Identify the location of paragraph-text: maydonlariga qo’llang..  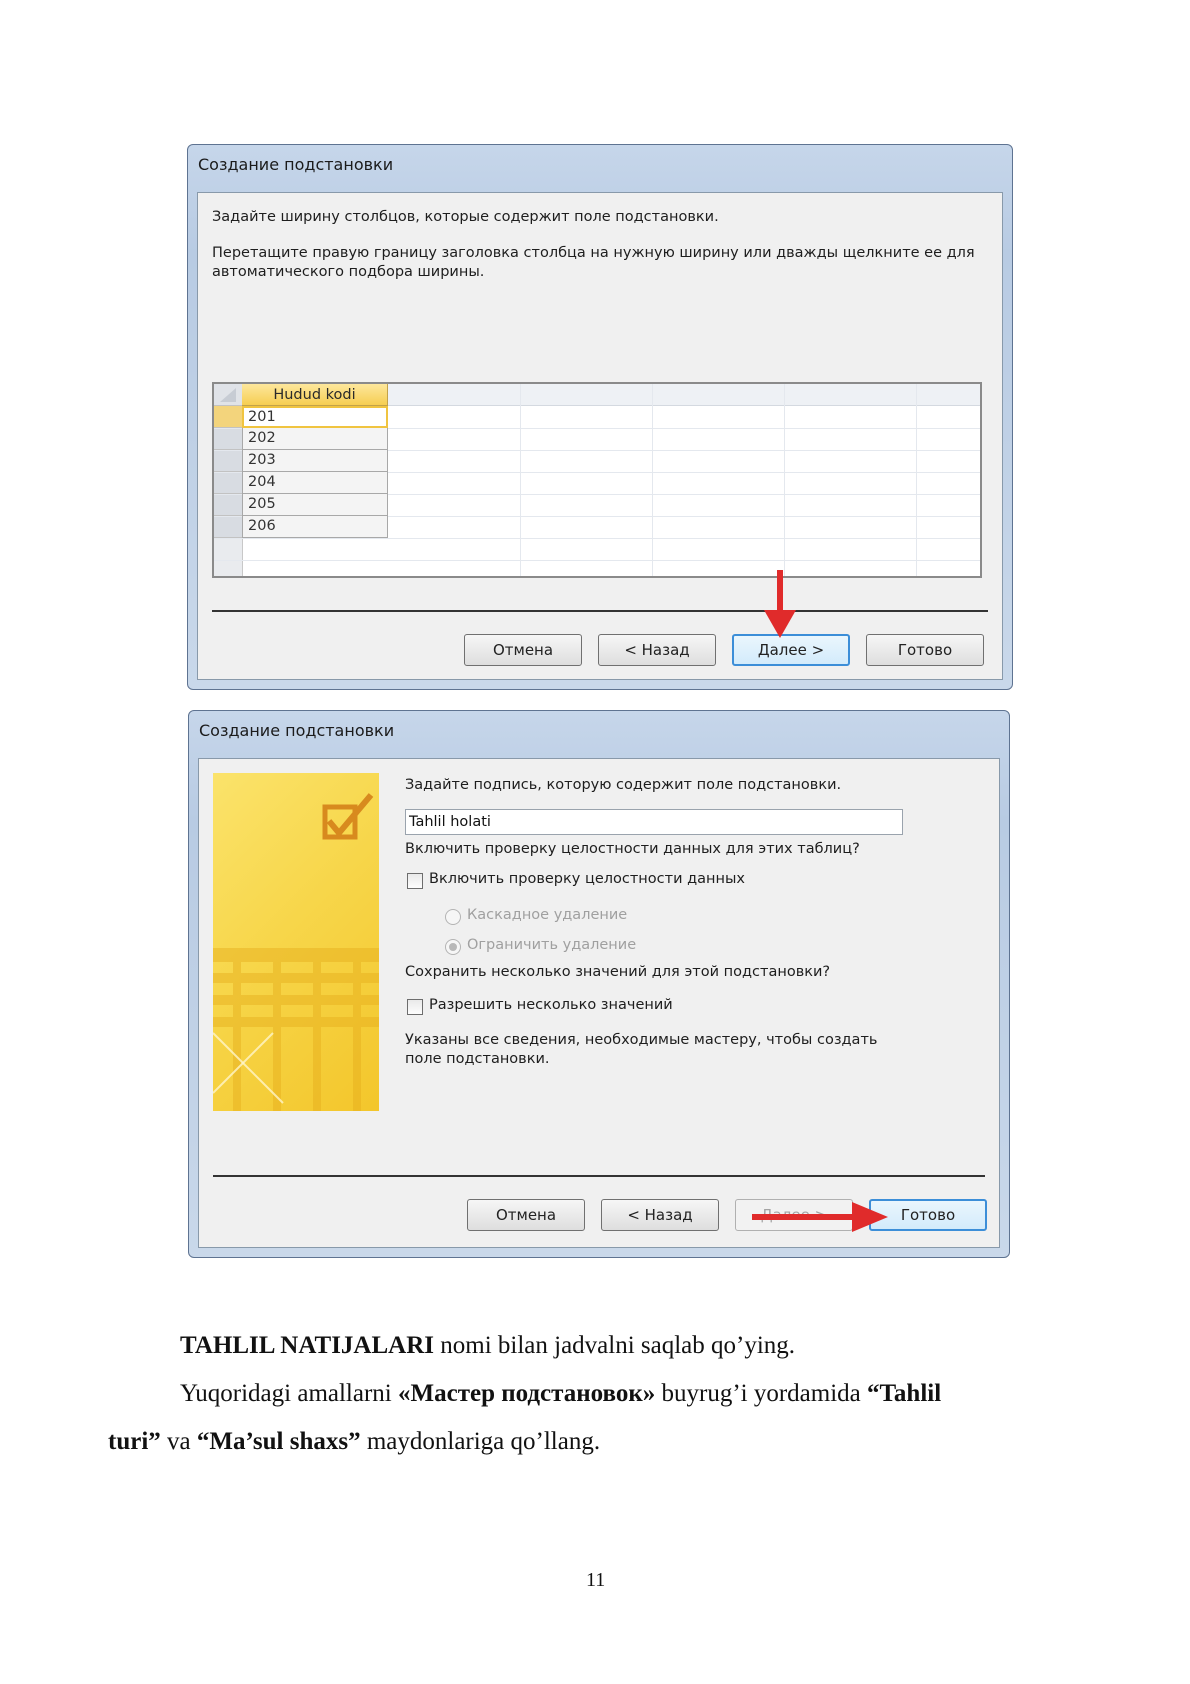
(480, 1441).